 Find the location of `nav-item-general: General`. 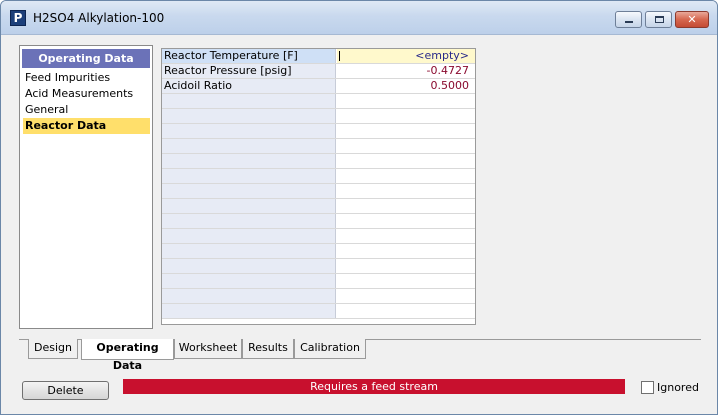

nav-item-general: General is located at coordinates (86, 110).